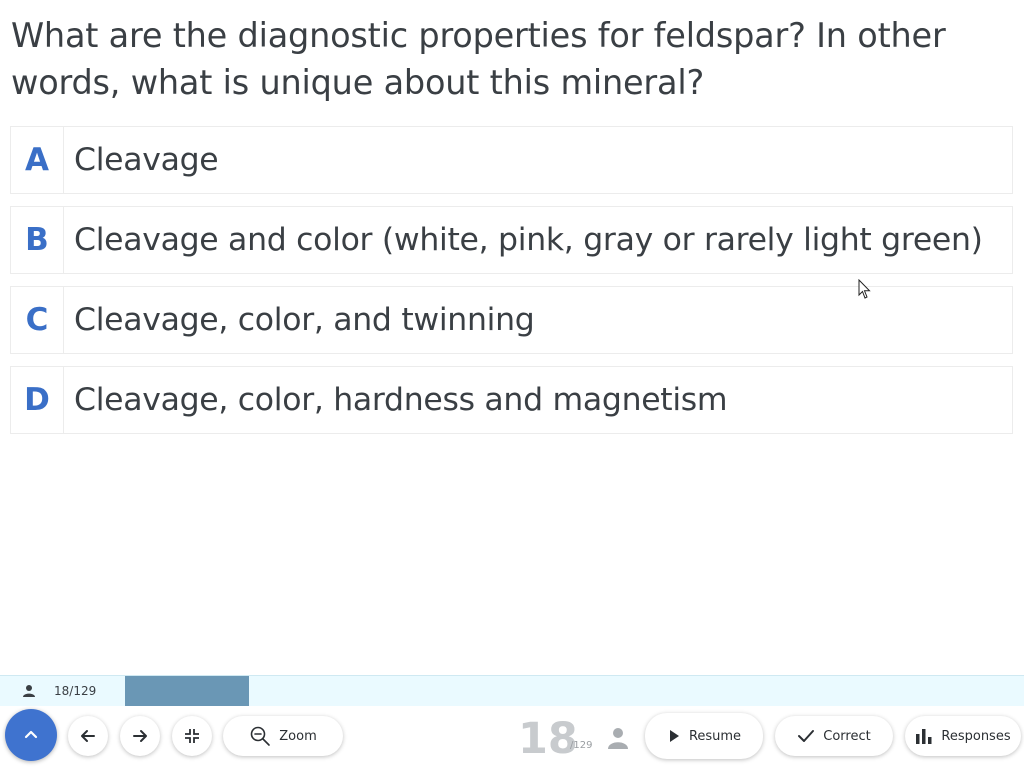 The width and height of the screenshot is (1024, 768). What do you see at coordinates (146, 160) in the screenshot?
I see `option-text: Cleavage` at bounding box center [146, 160].